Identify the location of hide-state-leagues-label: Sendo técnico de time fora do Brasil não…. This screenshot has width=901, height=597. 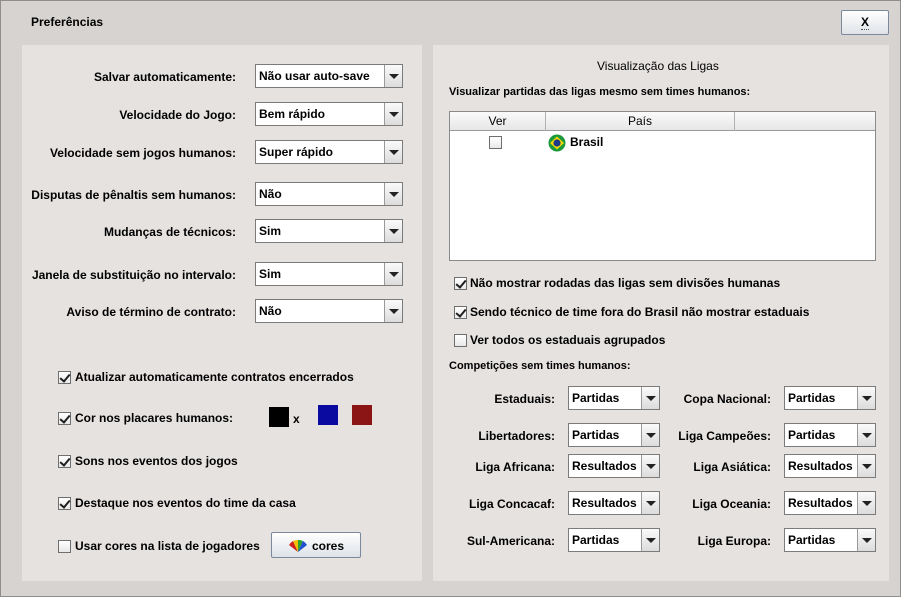
(640, 312).